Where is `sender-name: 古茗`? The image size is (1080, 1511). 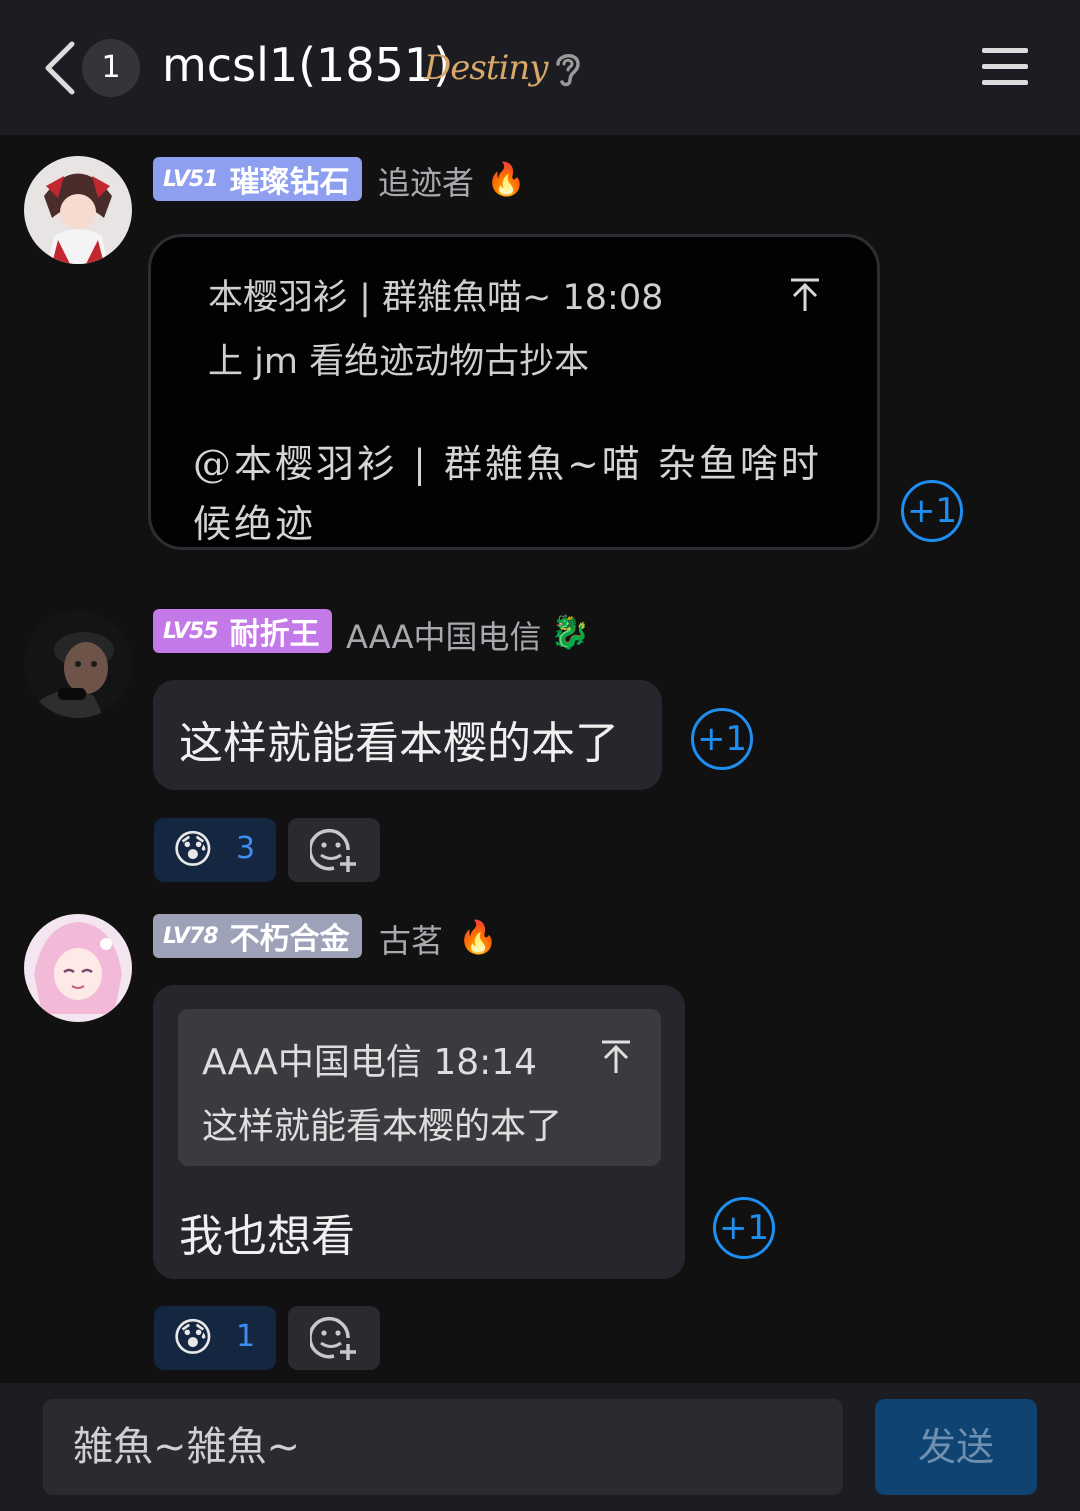 sender-name: 古茗 is located at coordinates (411, 939).